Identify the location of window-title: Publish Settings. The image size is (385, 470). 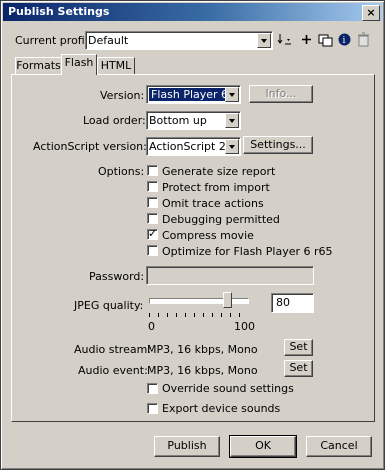
(59, 11).